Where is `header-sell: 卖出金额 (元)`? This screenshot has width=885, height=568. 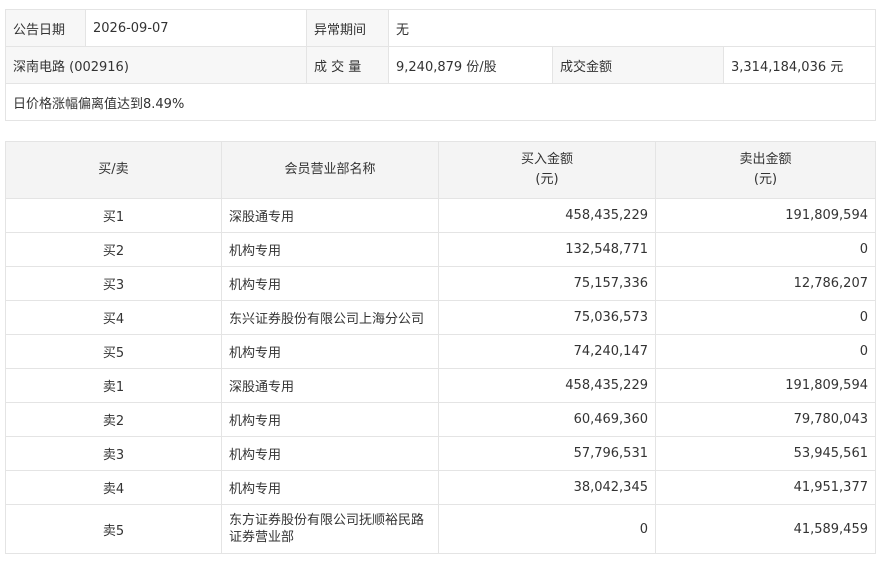 header-sell: 卖出金额 (元) is located at coordinates (765, 170).